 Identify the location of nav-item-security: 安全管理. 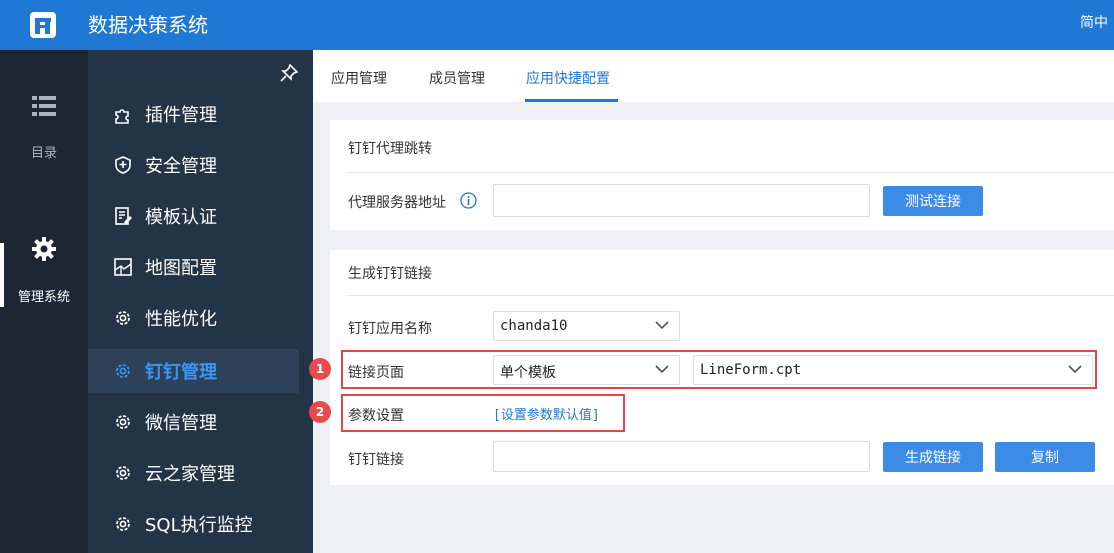
(193, 165).